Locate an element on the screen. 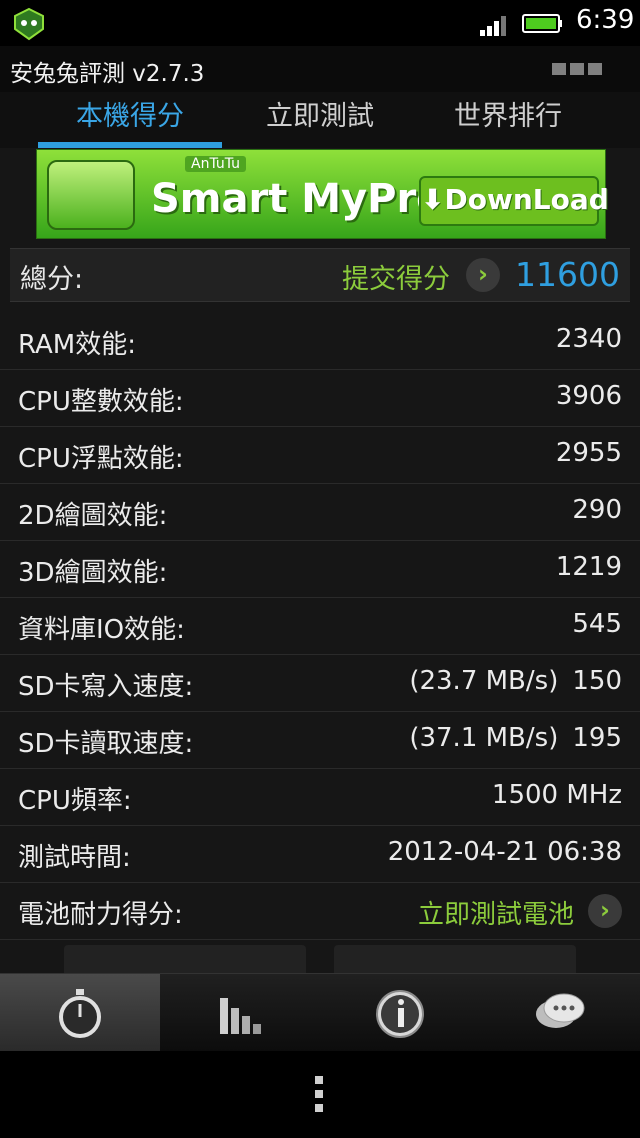 This screenshot has width=640, height=1138. ad-banner: AnTuTu Smart MyProfile ⬇DownLoad is located at coordinates (322, 194).